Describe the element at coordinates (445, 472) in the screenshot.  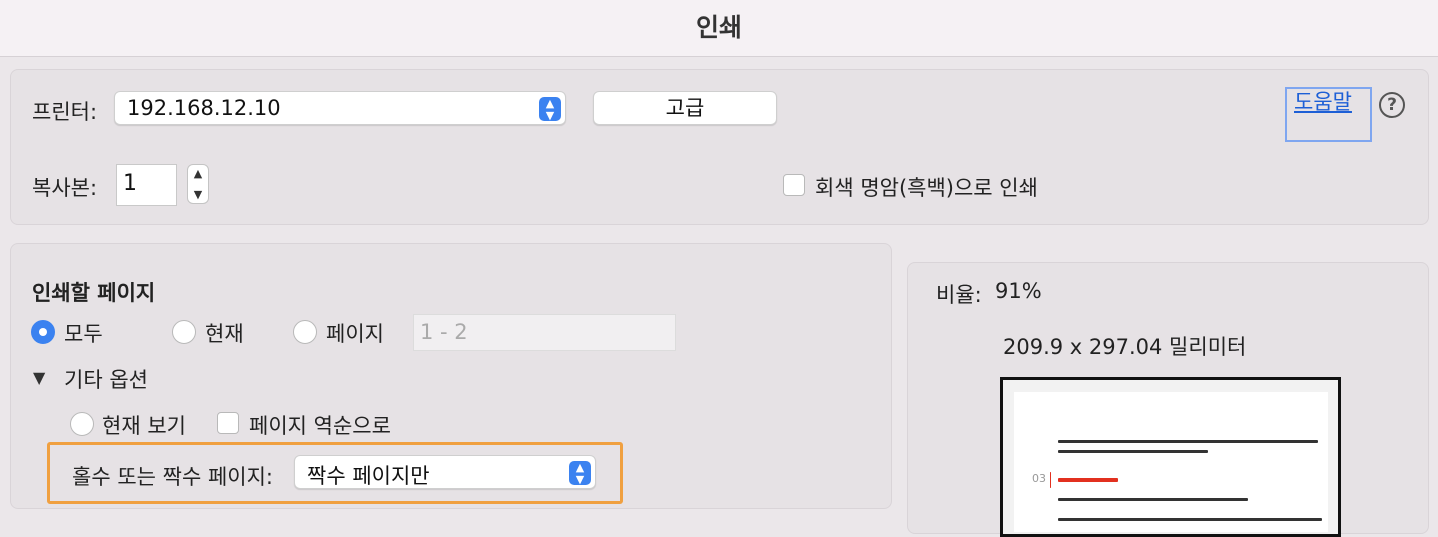
I see `odd-even-select: 짝수 페이지만 ▲ ▼` at that location.